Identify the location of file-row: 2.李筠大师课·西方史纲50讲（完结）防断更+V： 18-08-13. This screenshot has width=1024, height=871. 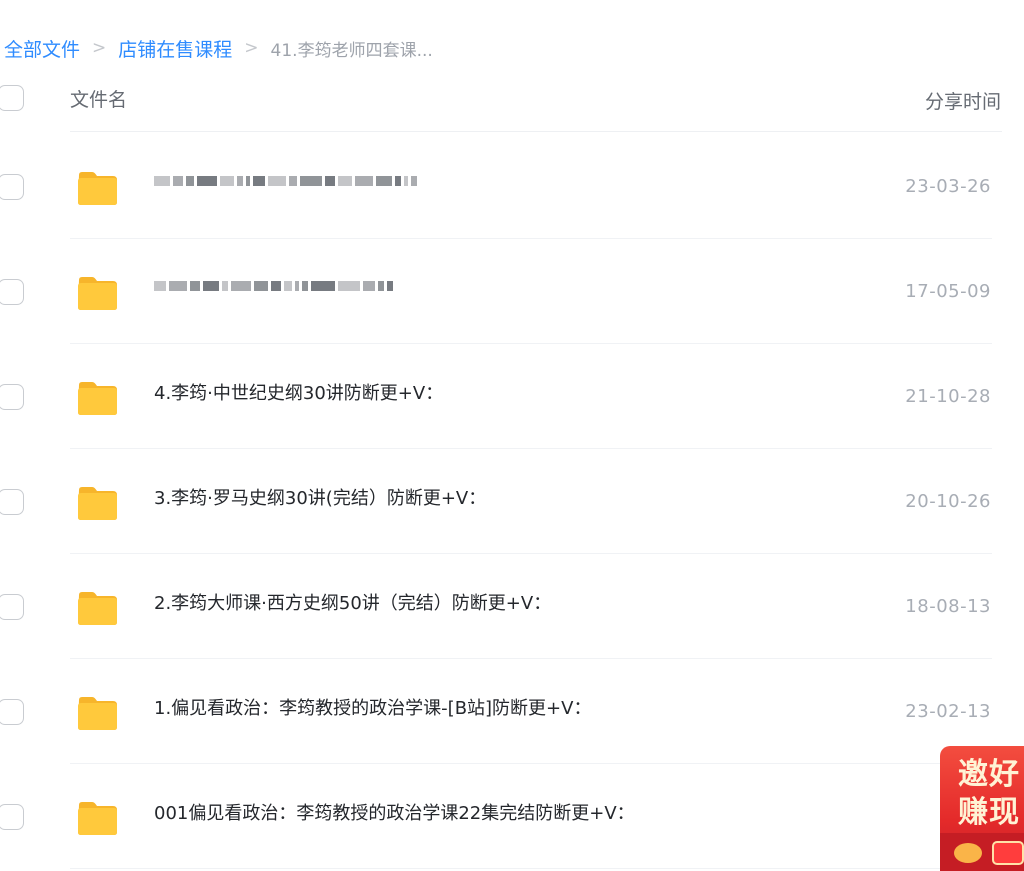
(512, 606).